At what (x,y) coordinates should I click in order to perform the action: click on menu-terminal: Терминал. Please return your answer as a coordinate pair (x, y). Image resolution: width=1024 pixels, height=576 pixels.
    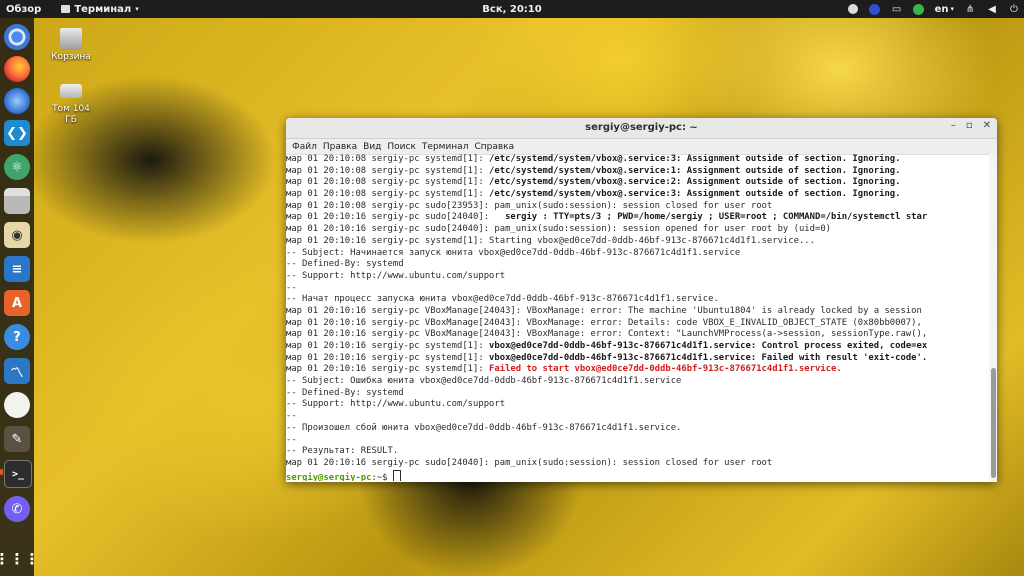
    Looking at the image, I should click on (445, 147).